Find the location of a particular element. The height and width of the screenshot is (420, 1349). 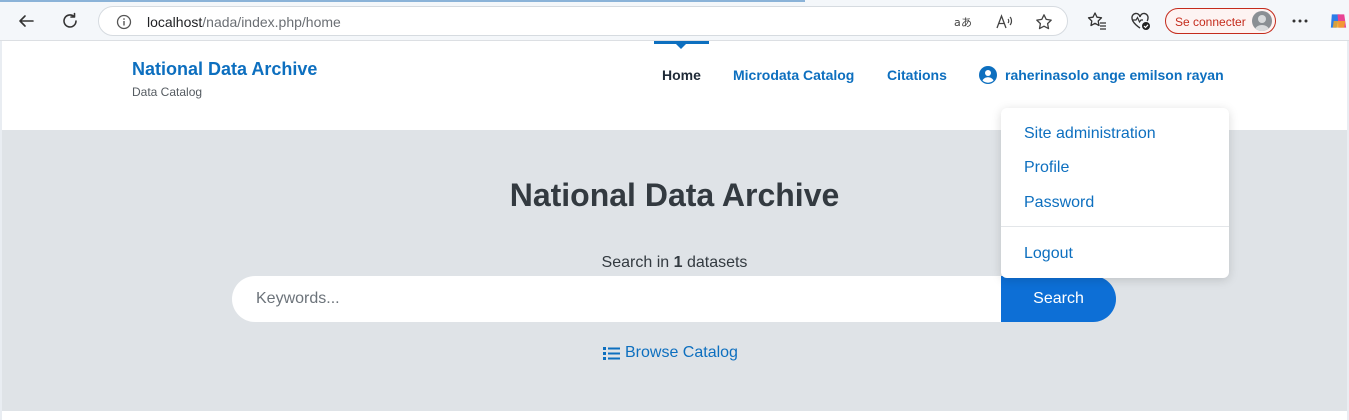

user-circle-icon is located at coordinates (988, 75).